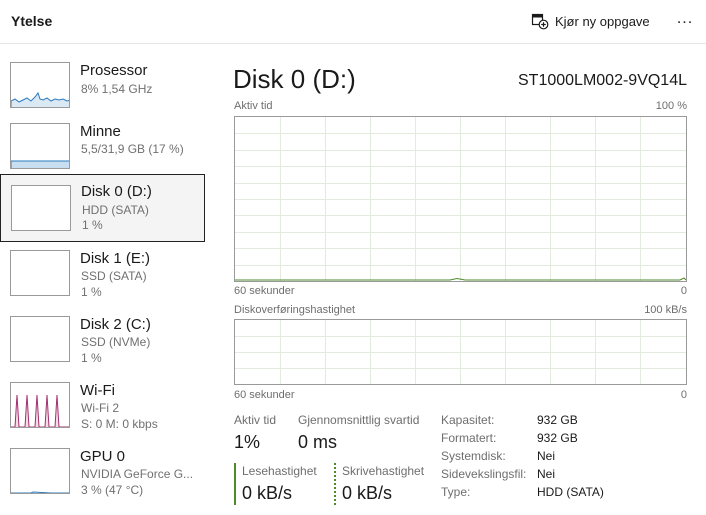 This screenshot has height=515, width=706. Describe the element at coordinates (671, 106) in the screenshot. I see `active-time-graph-max: 100 %` at that location.